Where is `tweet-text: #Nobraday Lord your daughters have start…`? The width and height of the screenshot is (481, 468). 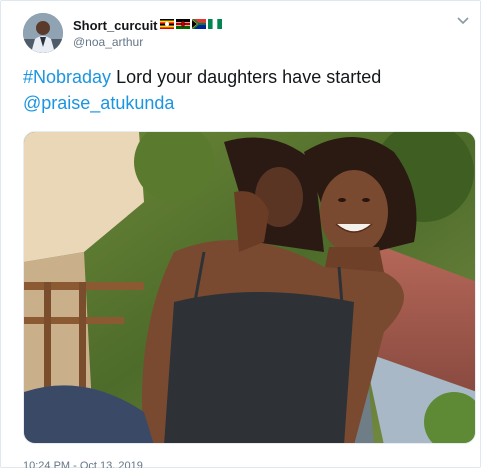 tweet-text: #Nobraday Lord your daughters have start… is located at coordinates (243, 90).